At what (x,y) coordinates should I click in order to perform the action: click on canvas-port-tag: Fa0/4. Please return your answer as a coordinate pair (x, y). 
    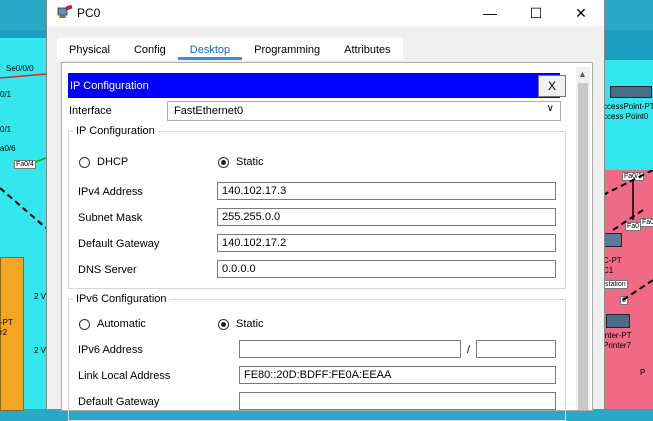
    Looking at the image, I should click on (25, 164).